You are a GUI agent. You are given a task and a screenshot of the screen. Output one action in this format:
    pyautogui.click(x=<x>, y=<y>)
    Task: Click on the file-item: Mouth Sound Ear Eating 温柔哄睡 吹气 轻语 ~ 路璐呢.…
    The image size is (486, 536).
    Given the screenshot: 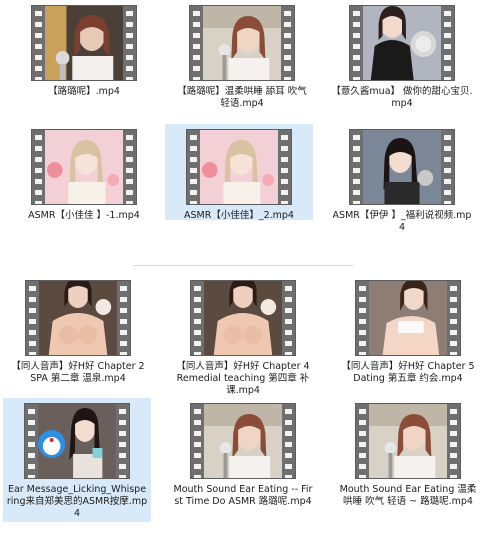 What is the action you would take?
    pyautogui.click(x=408, y=460)
    